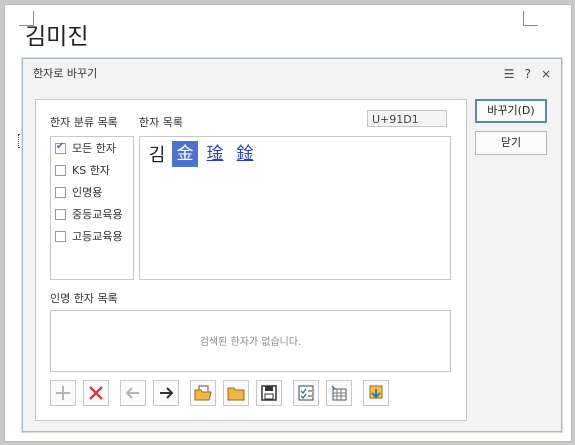  I want to click on close-button: 닫기, so click(511, 143).